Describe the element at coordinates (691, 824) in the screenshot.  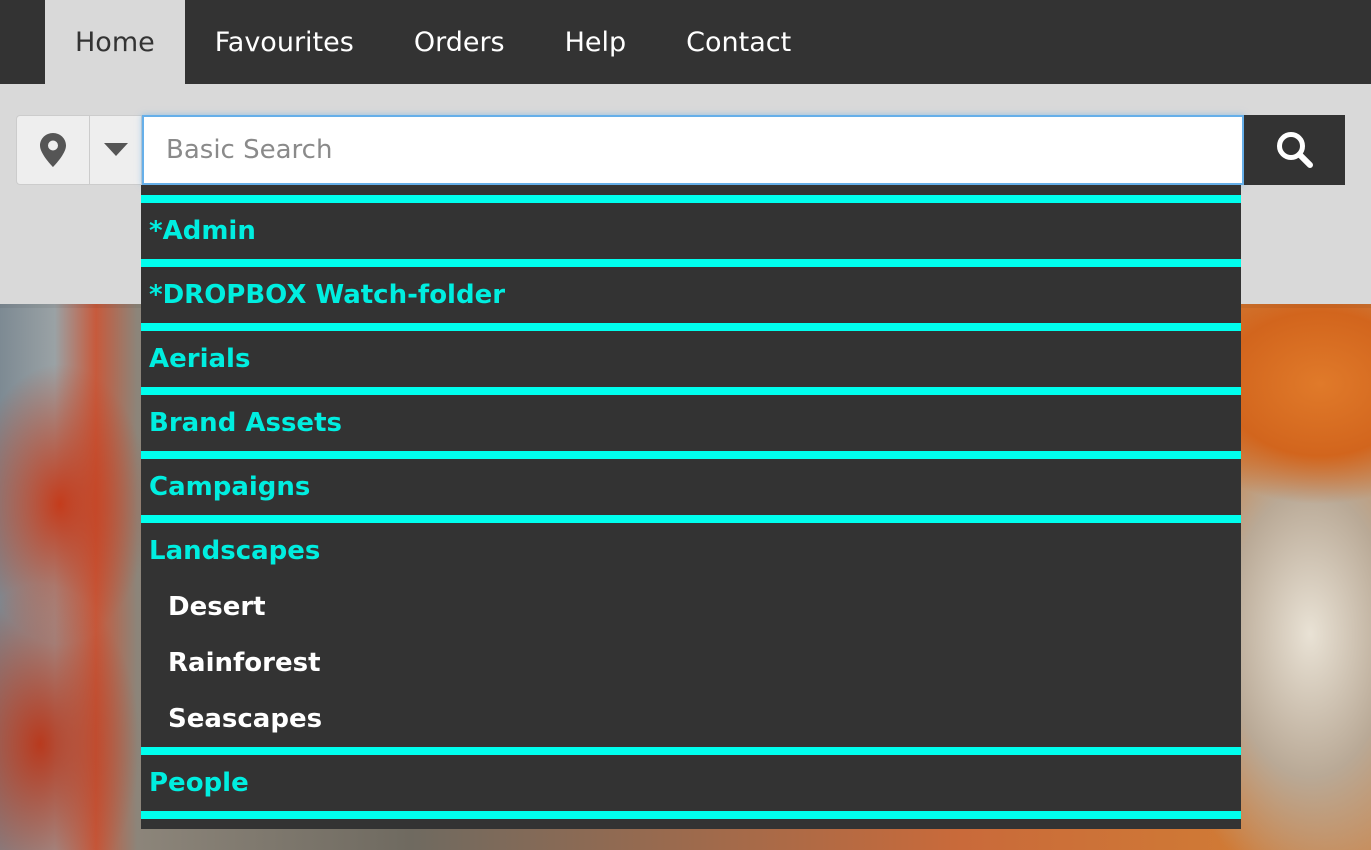
I see `dropdown-bottom-padding` at that location.